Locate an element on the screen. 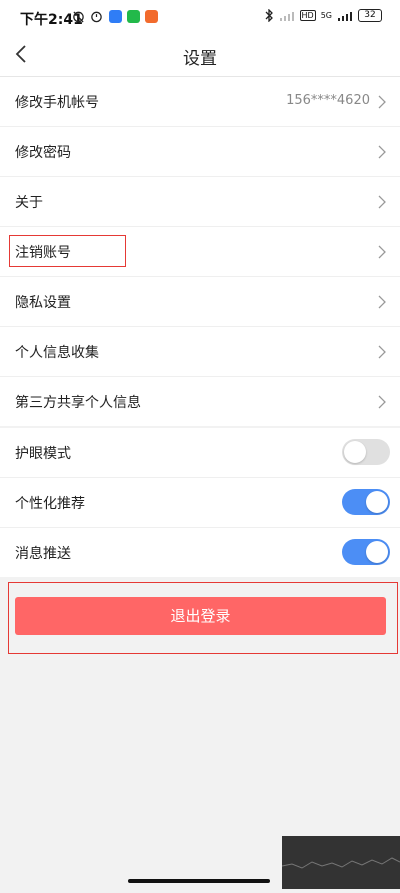 The width and height of the screenshot is (400, 893). waveform-graphic is located at coordinates (340, 863).